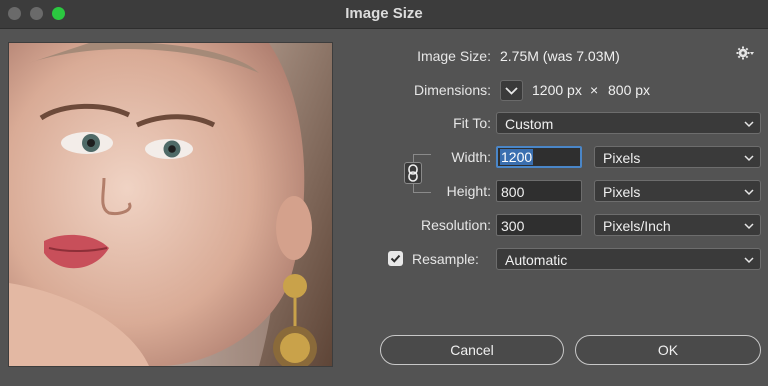 This screenshot has width=768, height=386. I want to click on resolution-input: 300, so click(539, 225).